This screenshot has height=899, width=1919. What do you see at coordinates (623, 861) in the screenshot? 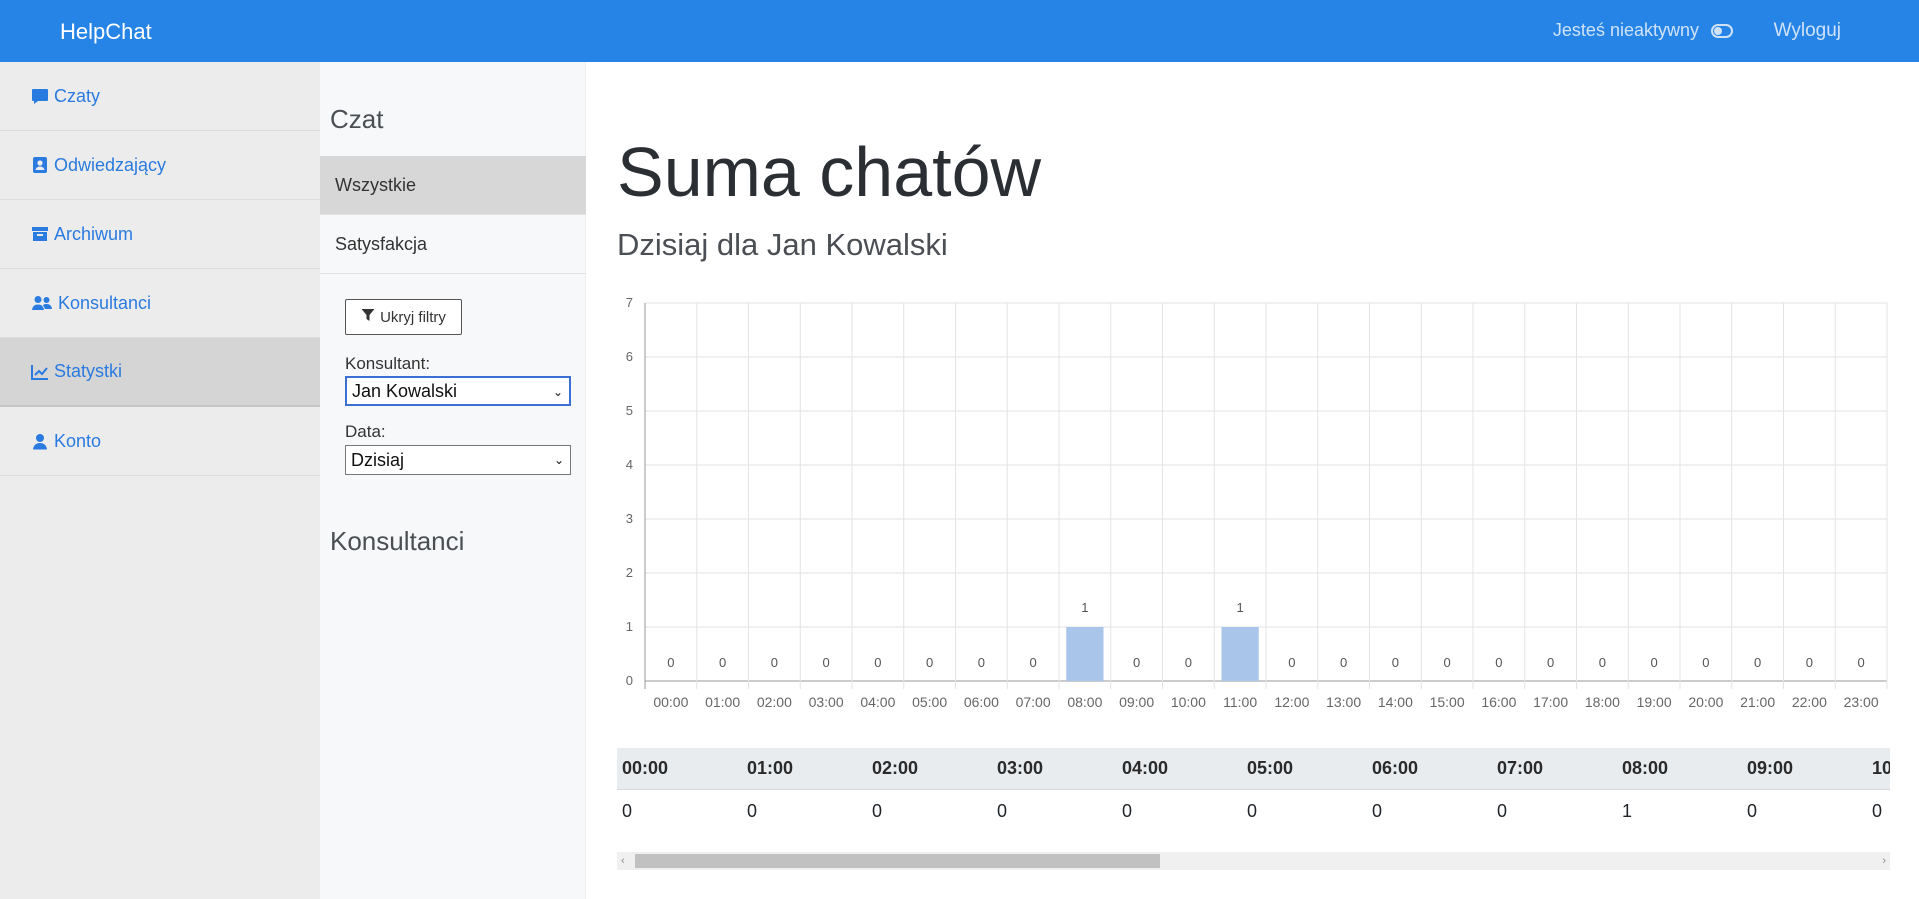
I see `scroll-left-icon: ‹` at bounding box center [623, 861].